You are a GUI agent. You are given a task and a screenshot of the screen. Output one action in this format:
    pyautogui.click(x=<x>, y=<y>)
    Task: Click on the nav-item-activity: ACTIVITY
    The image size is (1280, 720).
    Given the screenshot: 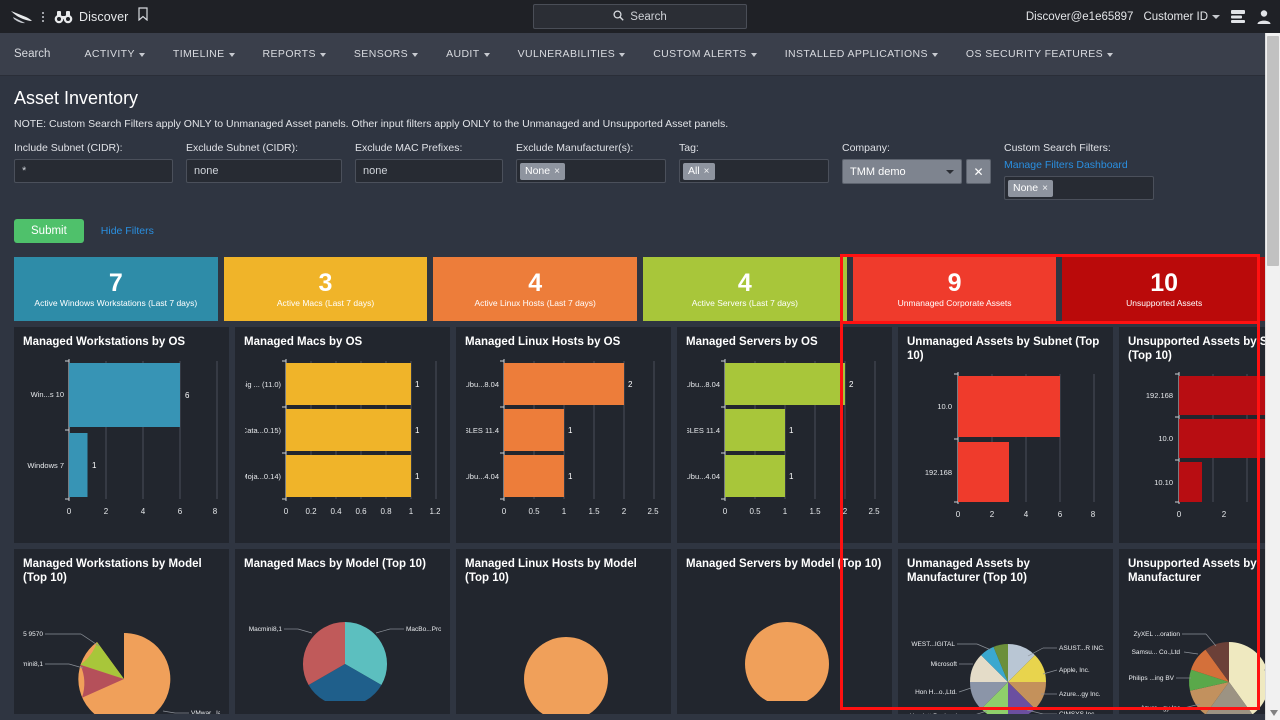 What is the action you would take?
    pyautogui.click(x=114, y=54)
    